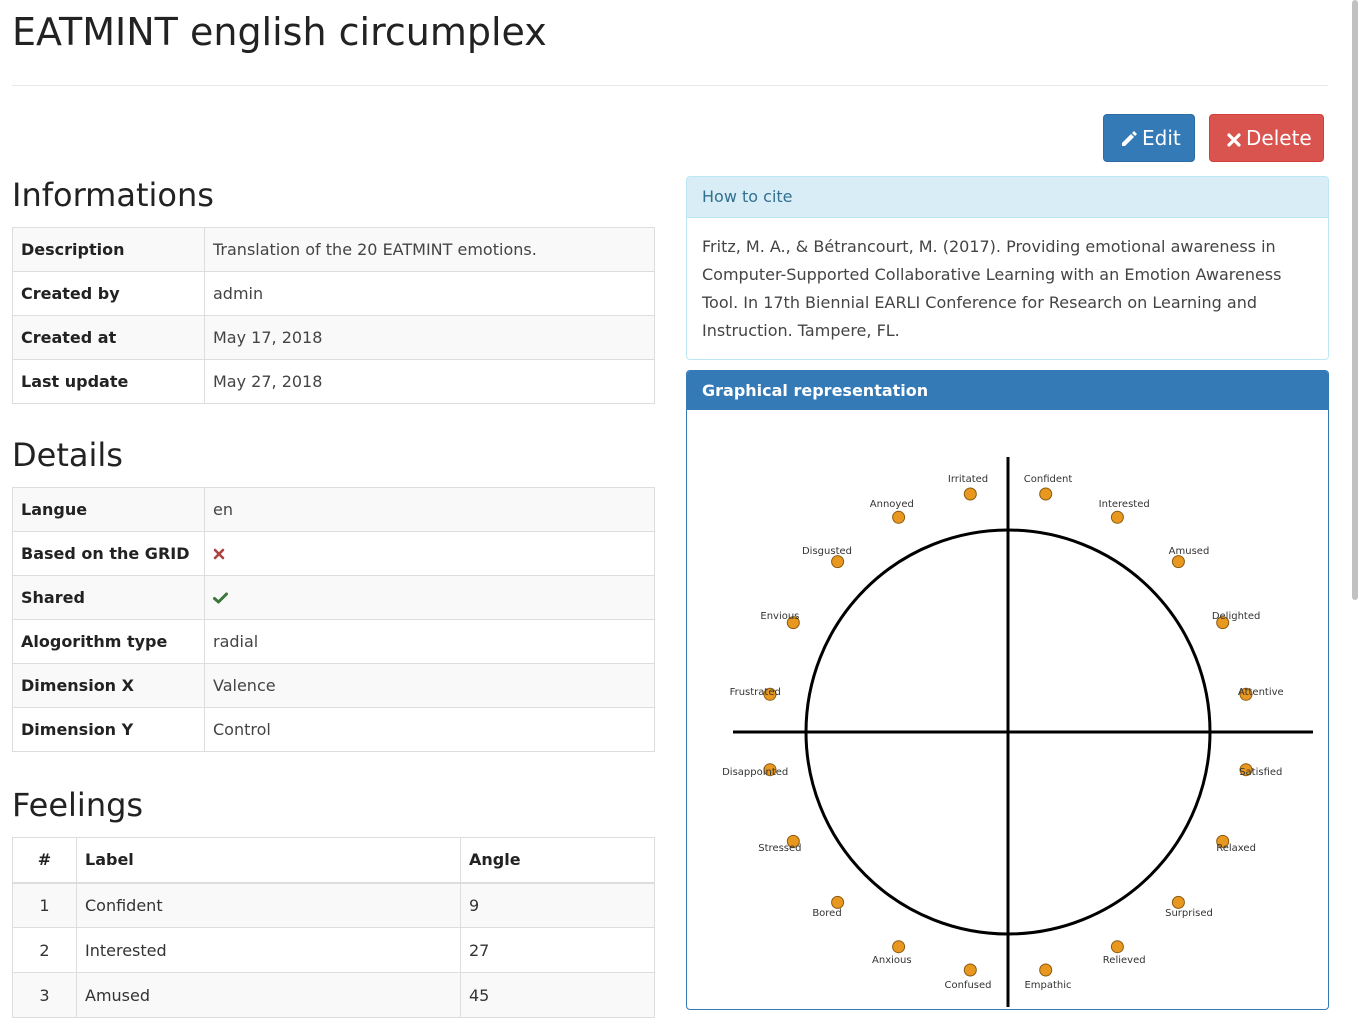 Image resolution: width=1358 pixels, height=1018 pixels. Describe the element at coordinates (67, 455) in the screenshot. I see `details-heading: Details` at that location.